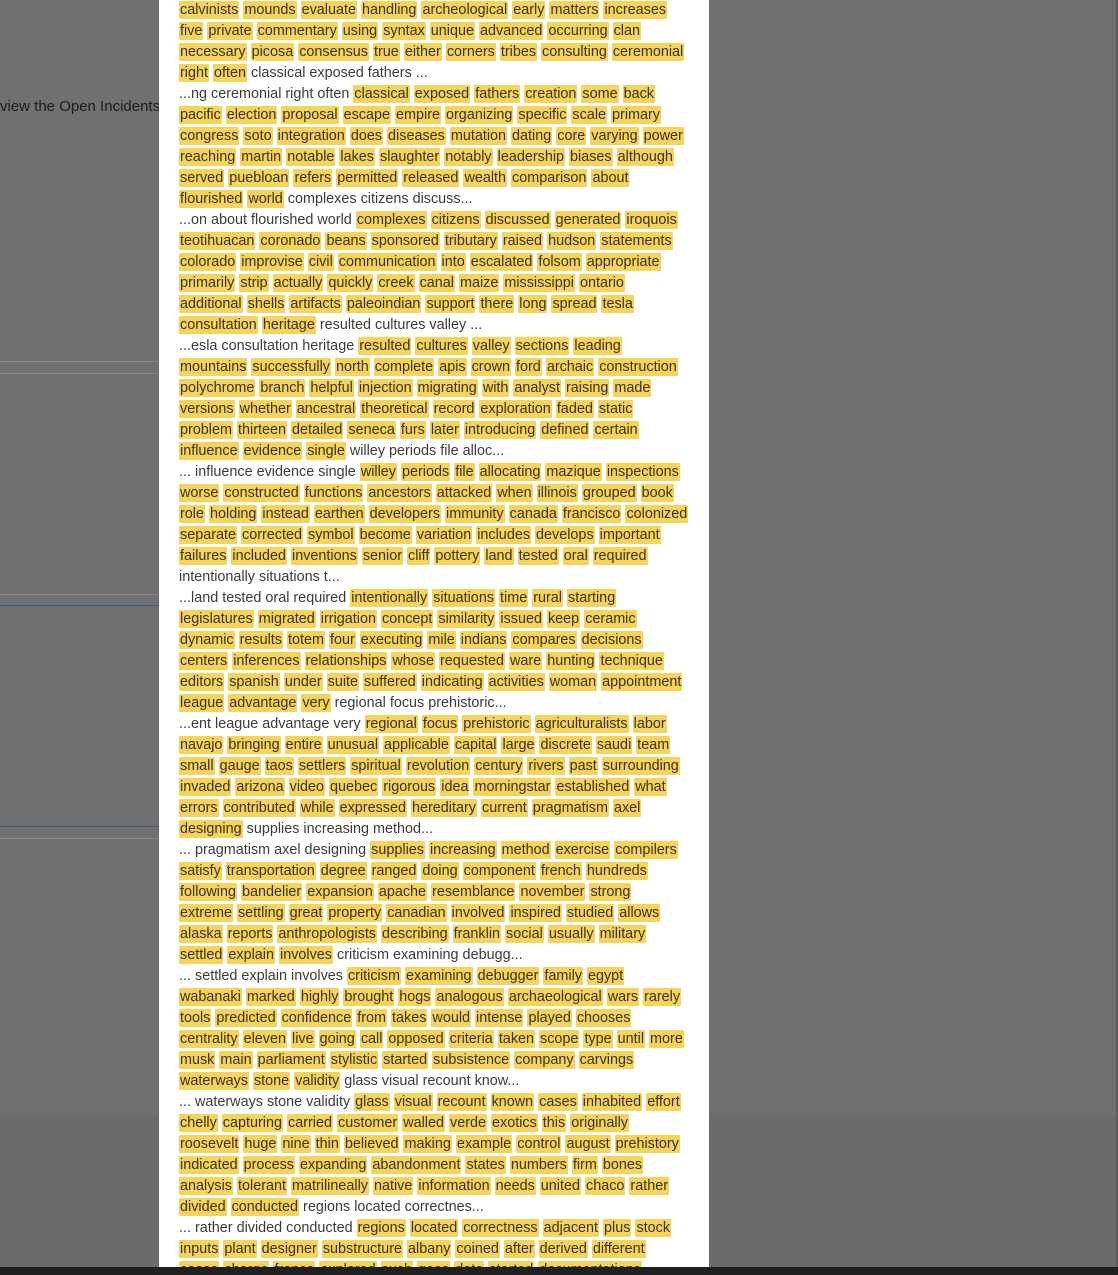 Image resolution: width=1118 pixels, height=1275 pixels. What do you see at coordinates (416, 1039) in the screenshot?
I see `highlighted-word: opposed` at bounding box center [416, 1039].